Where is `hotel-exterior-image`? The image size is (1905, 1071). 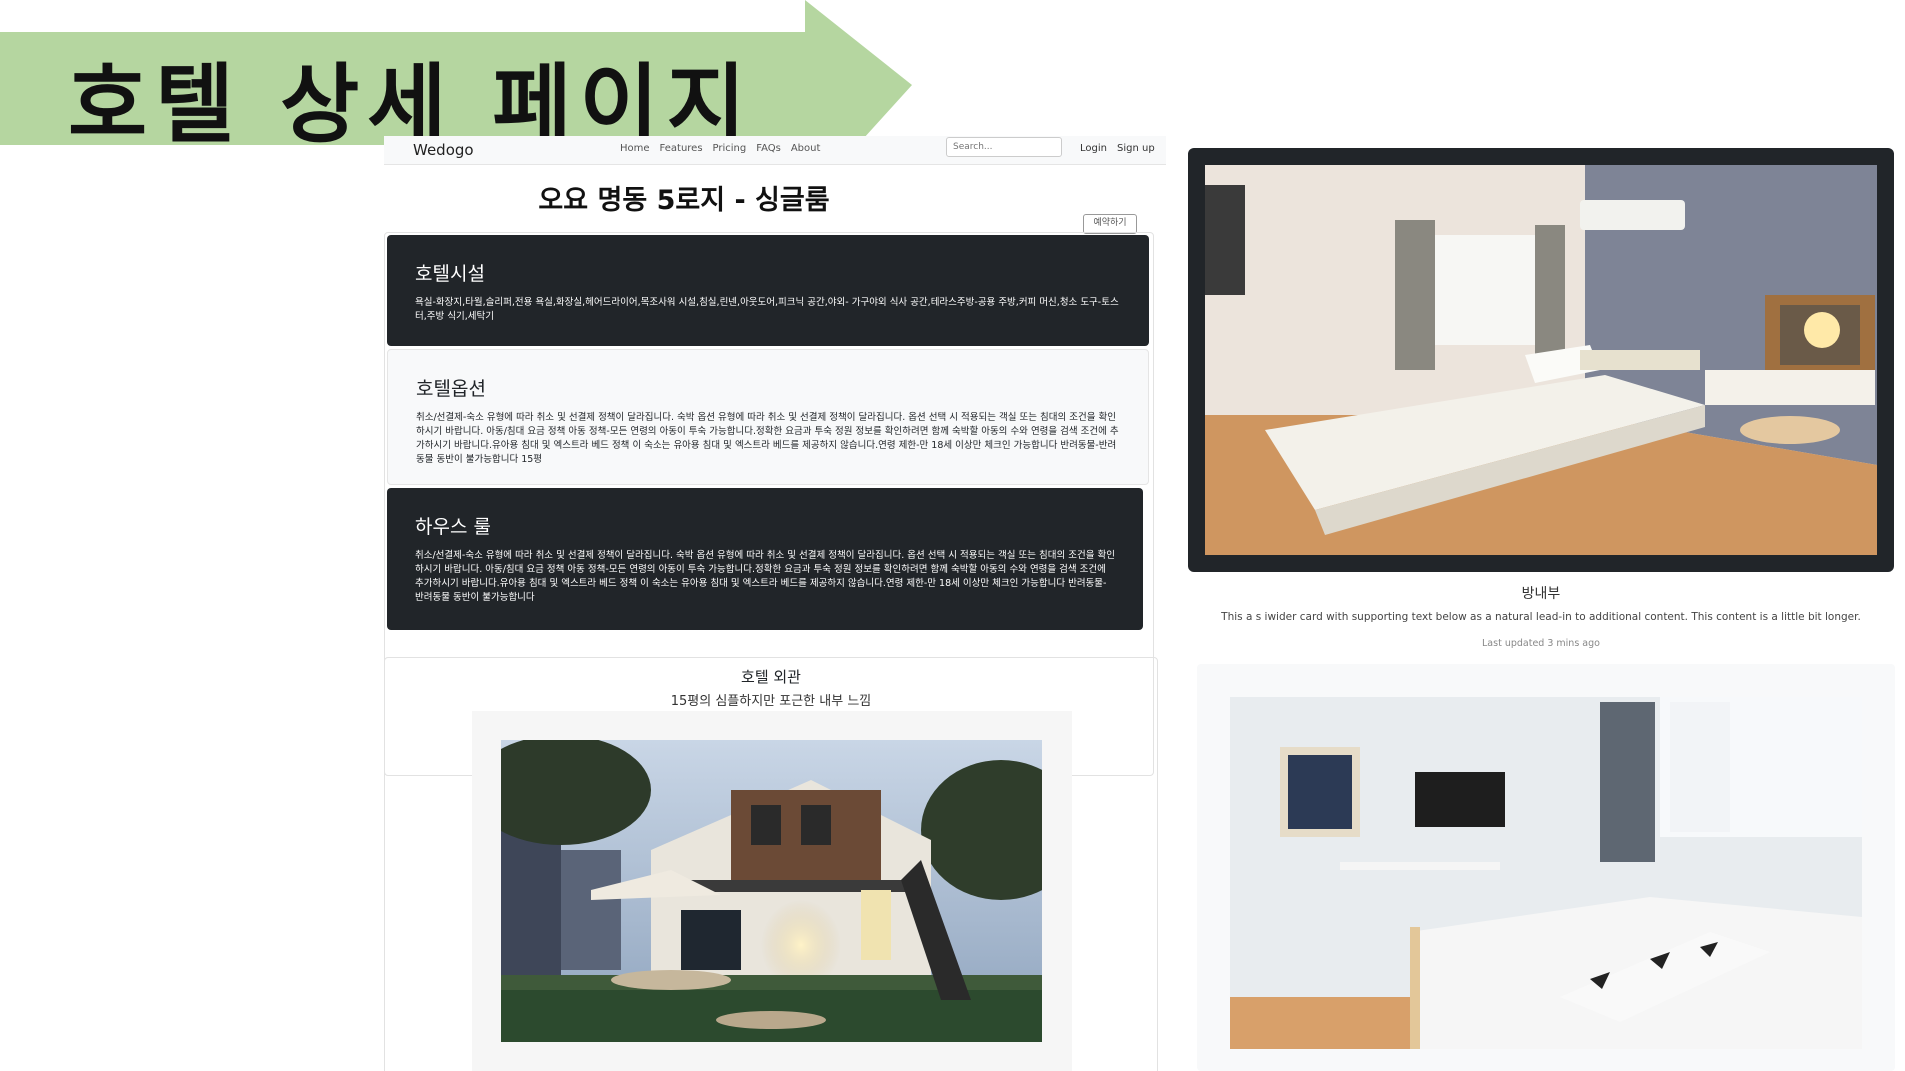 hotel-exterior-image is located at coordinates (771, 891).